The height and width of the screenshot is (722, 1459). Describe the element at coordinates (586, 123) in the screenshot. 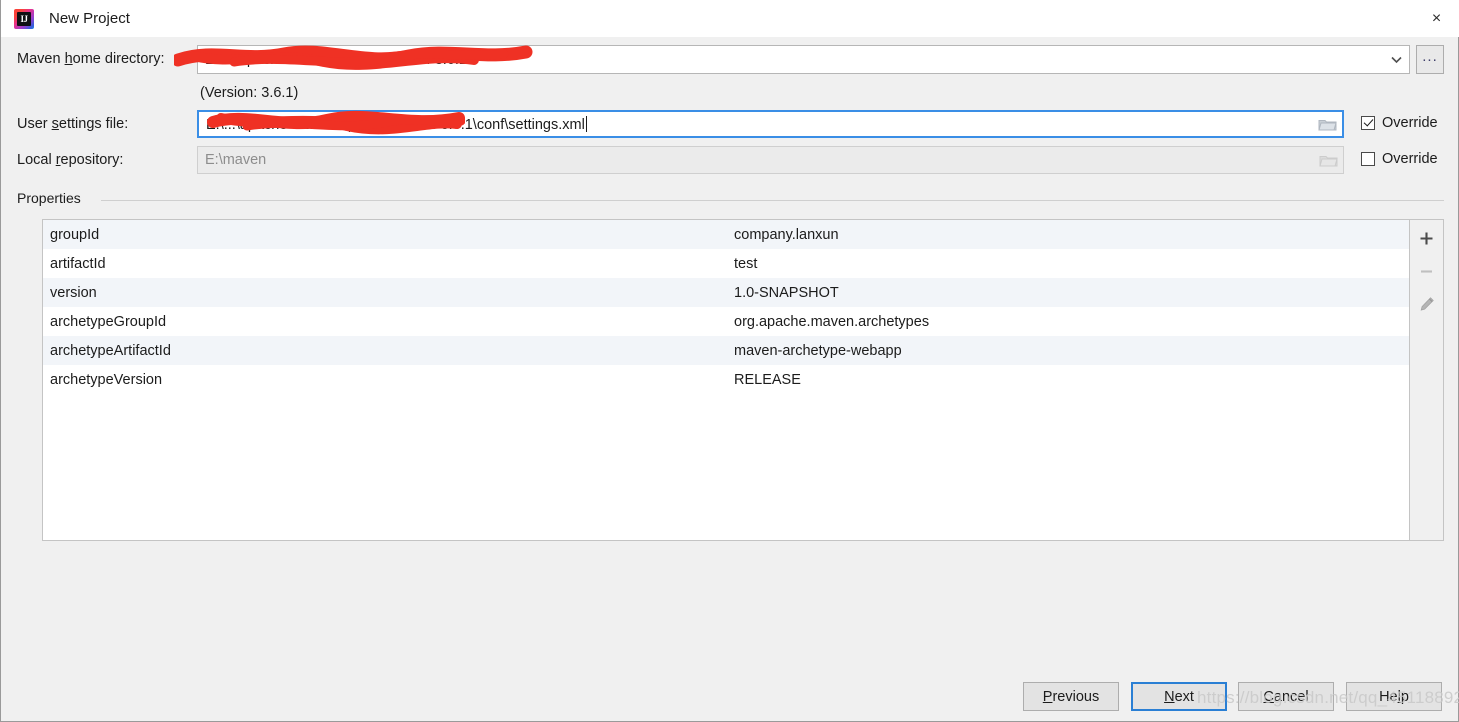

I see `text-caret` at that location.